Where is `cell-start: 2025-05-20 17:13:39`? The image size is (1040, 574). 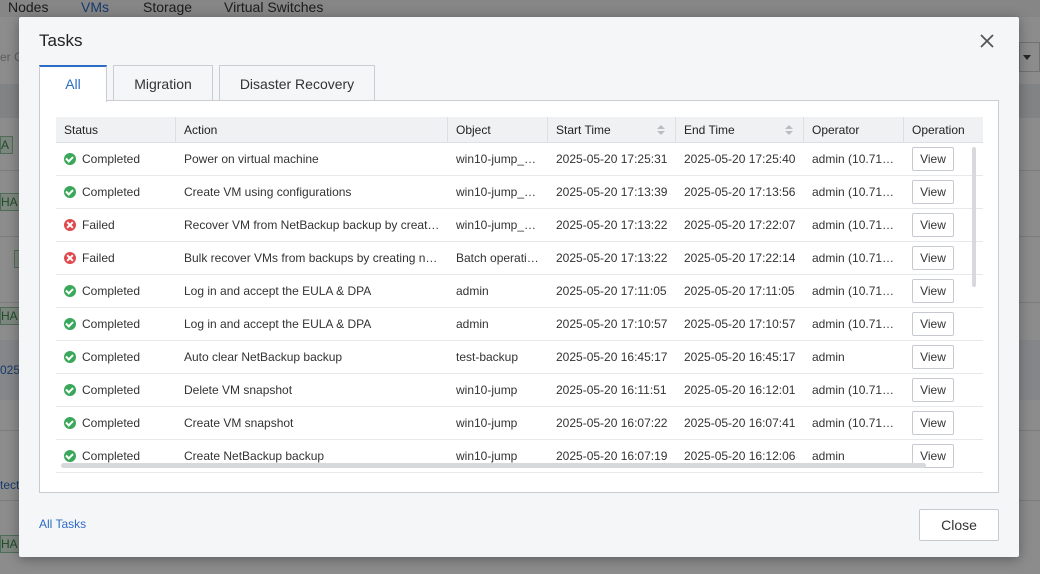 cell-start: 2025-05-20 17:13:39 is located at coordinates (612, 192).